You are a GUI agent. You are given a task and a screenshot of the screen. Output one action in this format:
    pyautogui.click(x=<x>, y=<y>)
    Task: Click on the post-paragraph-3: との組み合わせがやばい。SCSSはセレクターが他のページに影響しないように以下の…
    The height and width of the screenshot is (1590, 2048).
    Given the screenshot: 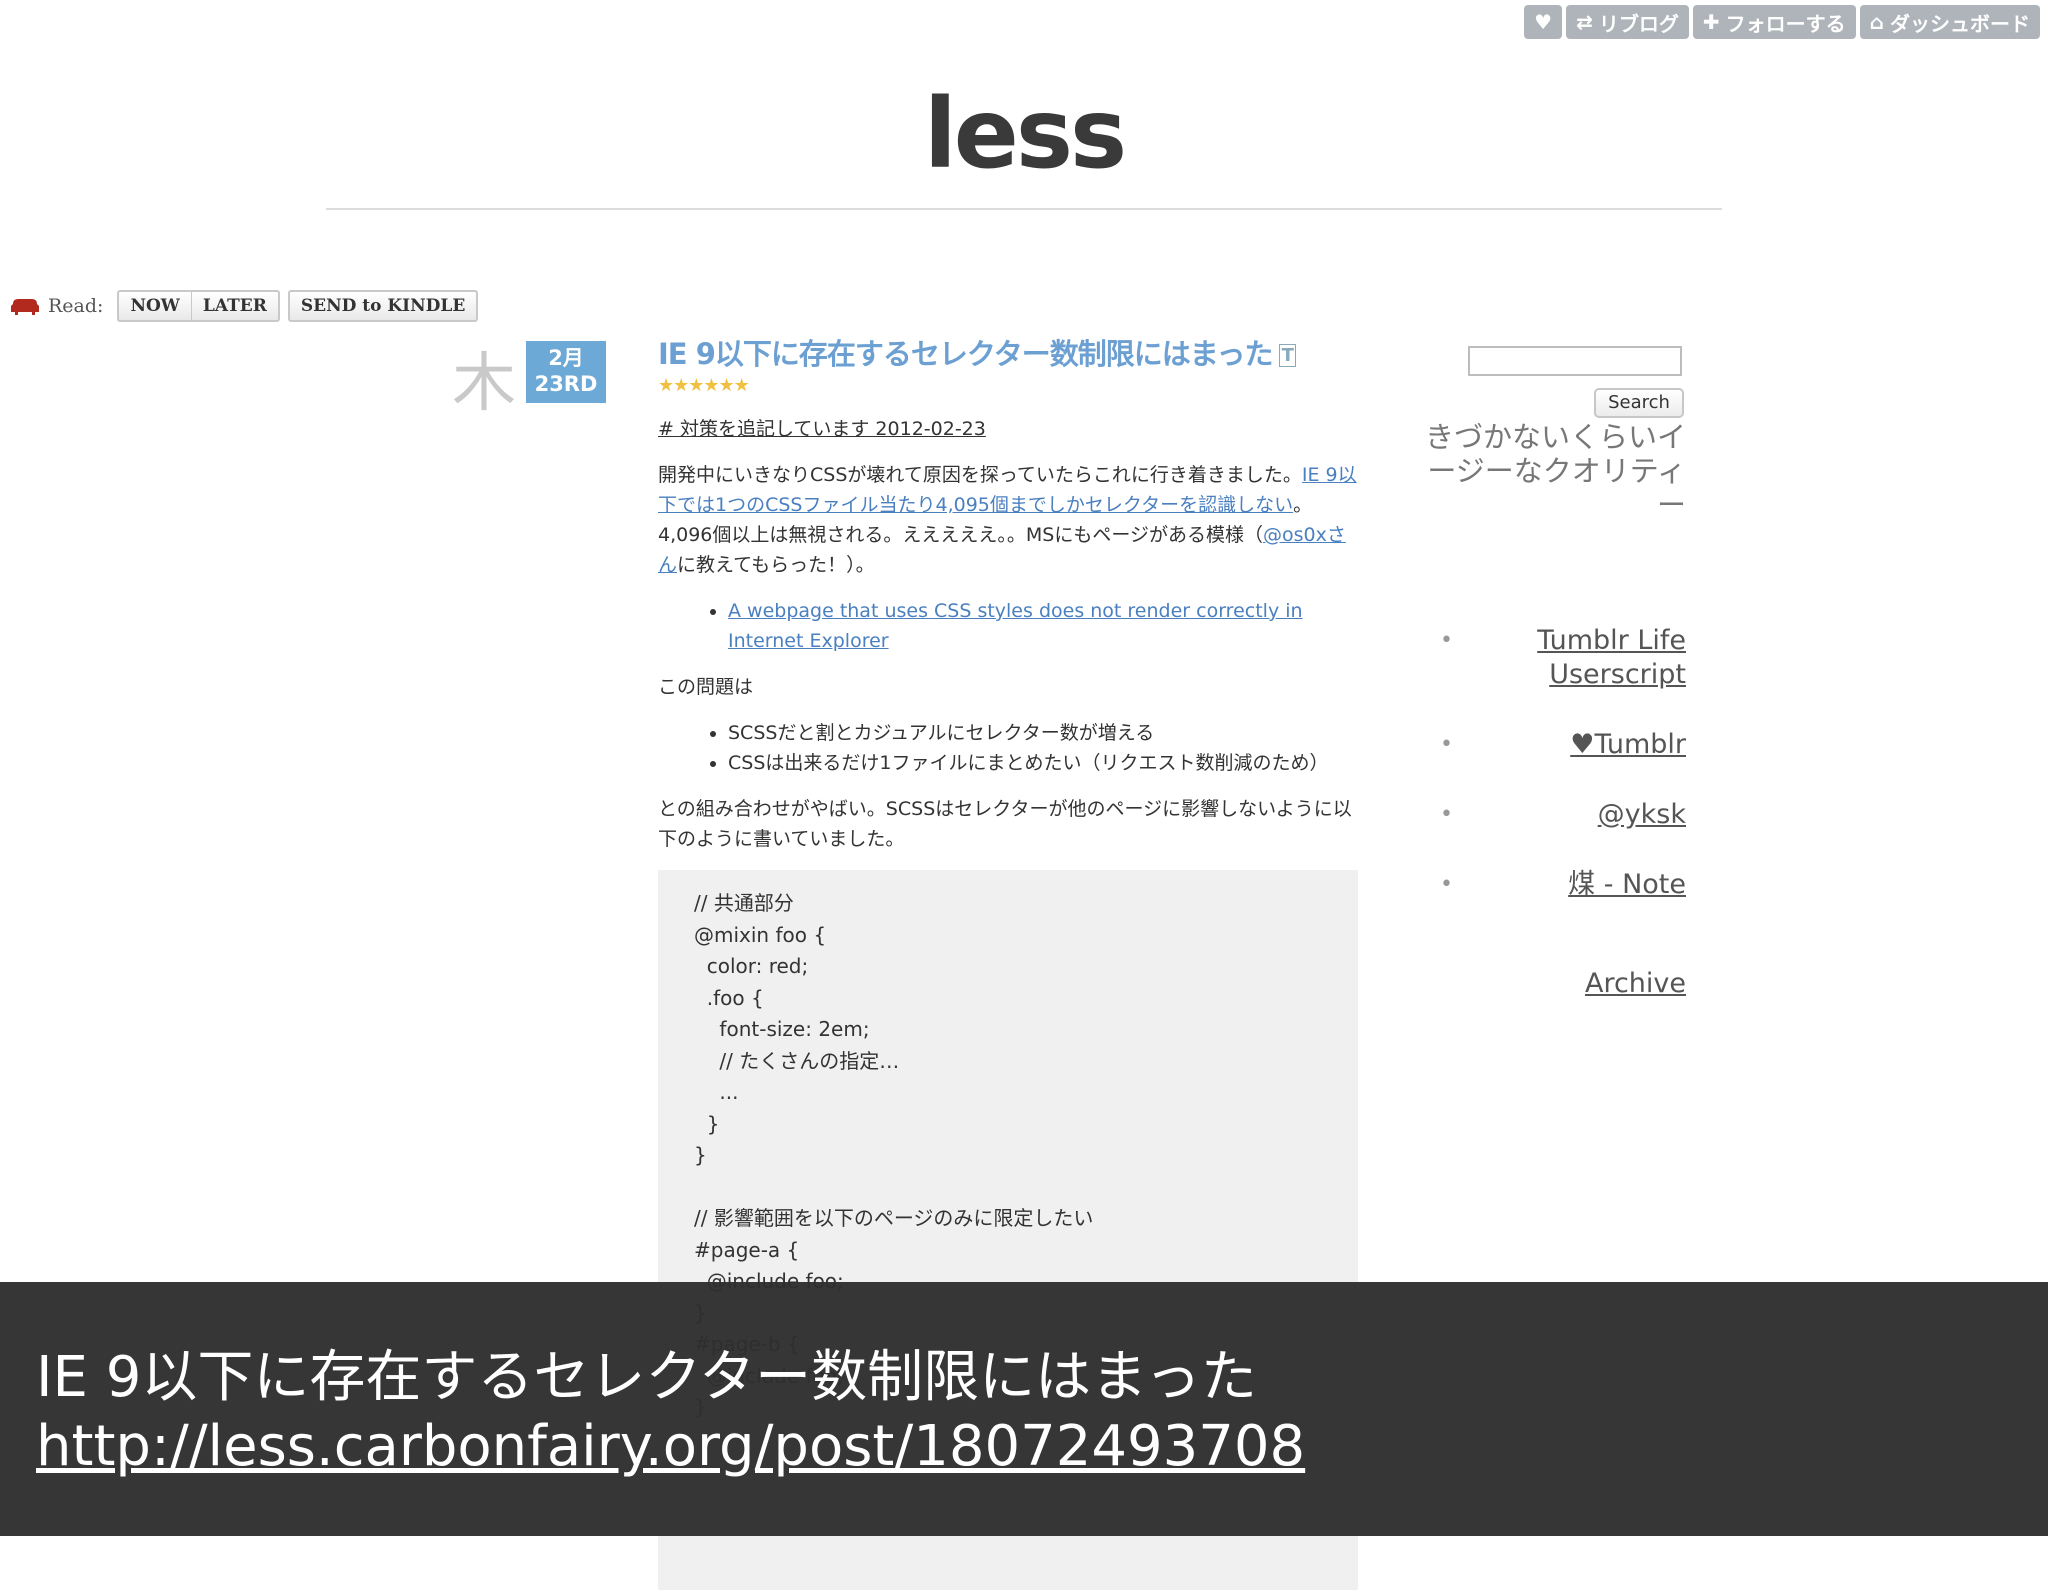 What is the action you would take?
    pyautogui.click(x=1005, y=824)
    